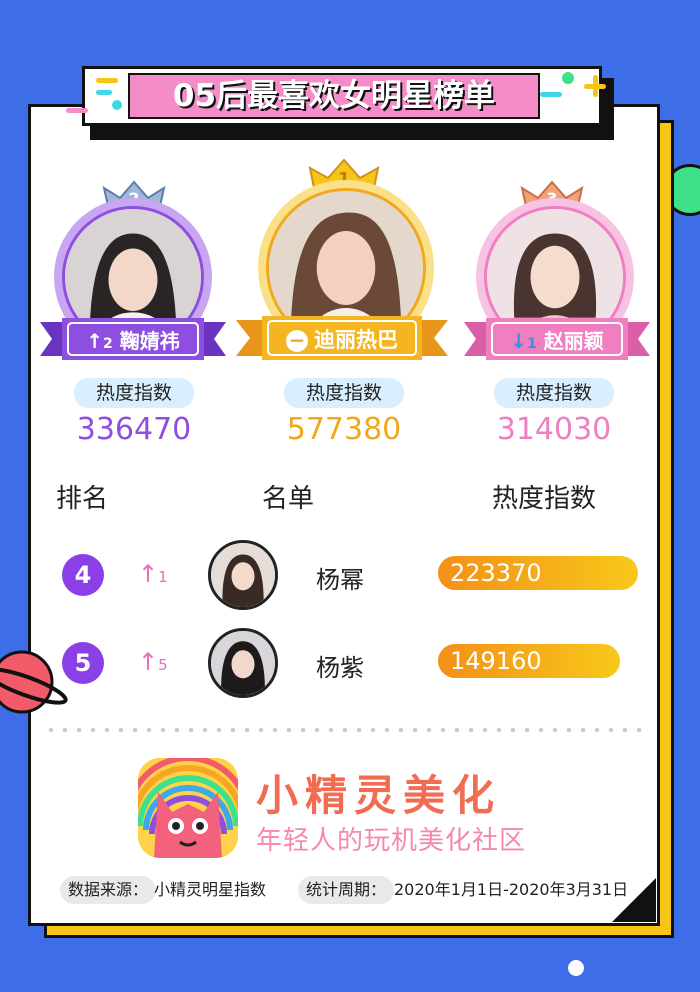  I want to click on heat-bar: 149160, so click(529, 661).